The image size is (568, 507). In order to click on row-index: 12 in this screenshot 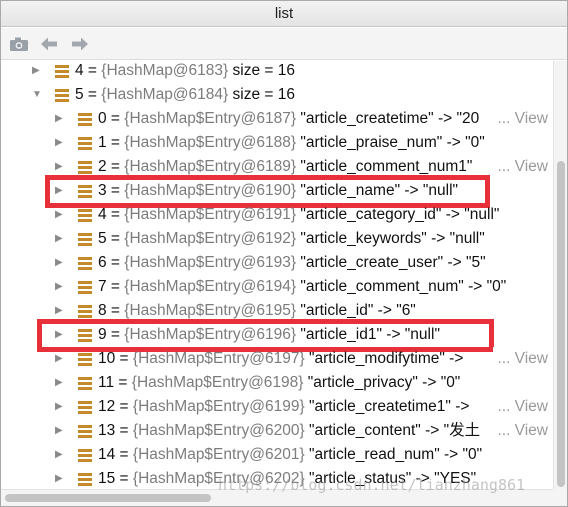, I will do `click(107, 406)`.